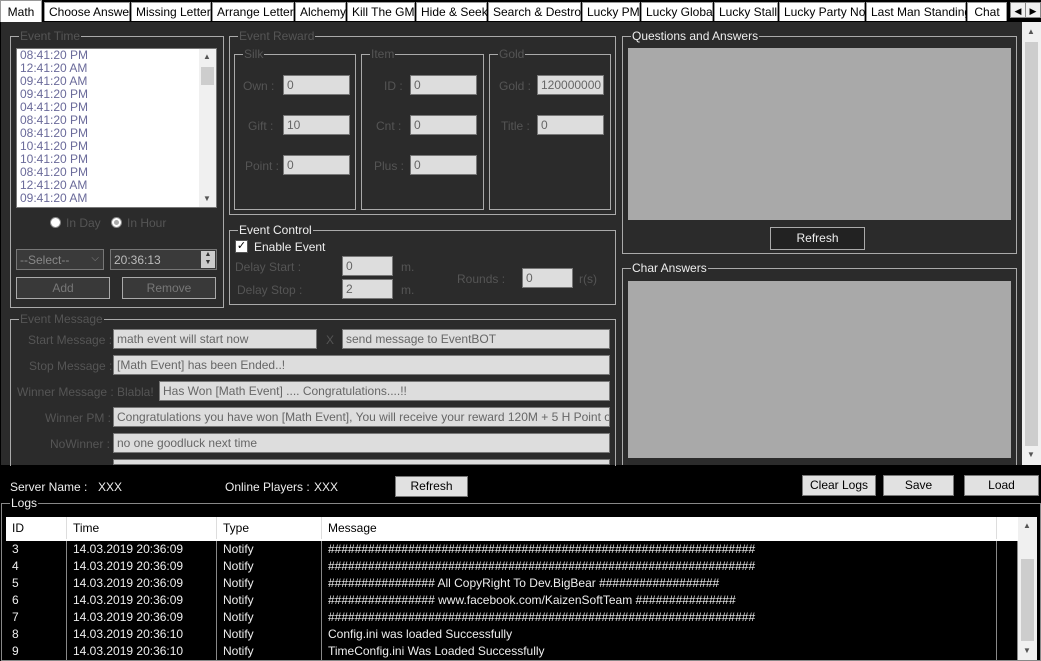 The width and height of the screenshot is (1041, 661). Describe the element at coordinates (142, 528) in the screenshot. I see `column-header-time: Time` at that location.